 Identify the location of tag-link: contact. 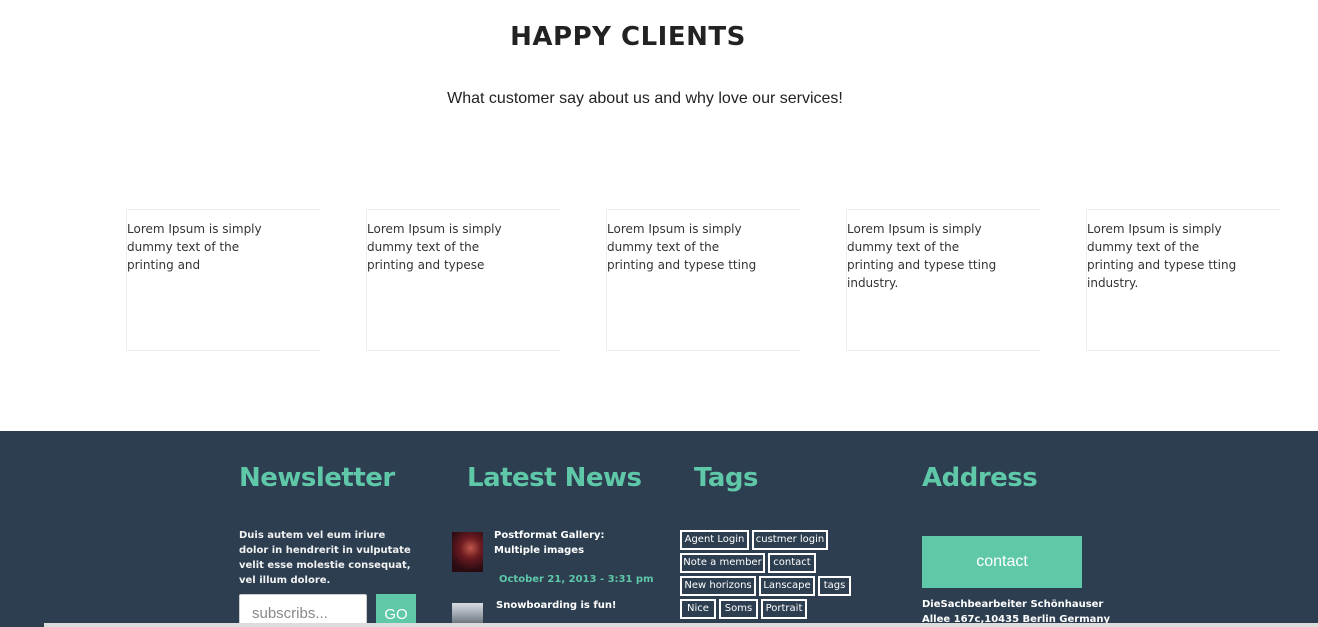
(792, 563).